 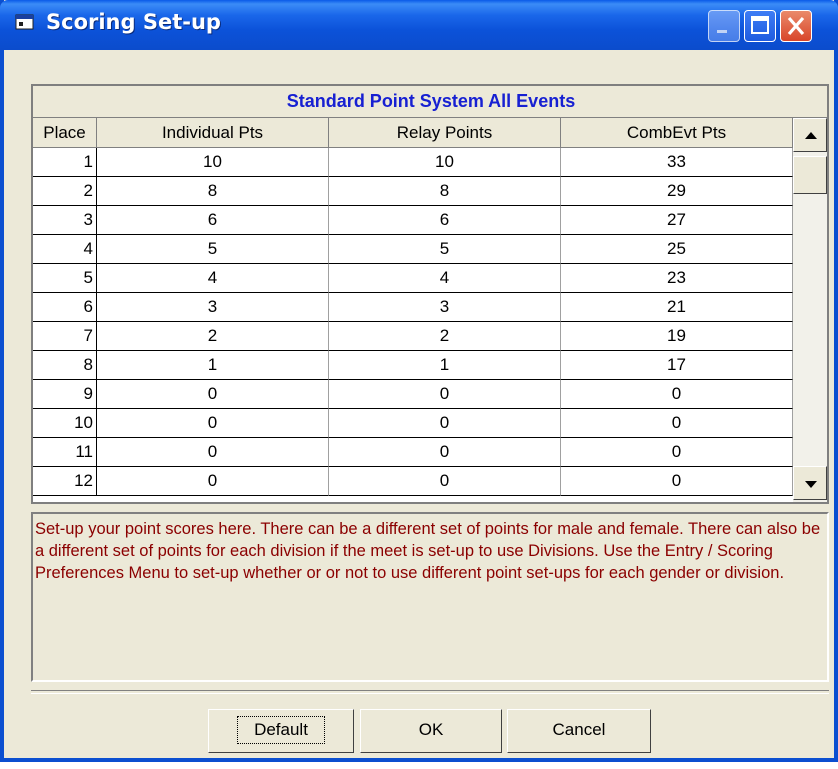 I want to click on cell-place: 2, so click(x=65, y=191).